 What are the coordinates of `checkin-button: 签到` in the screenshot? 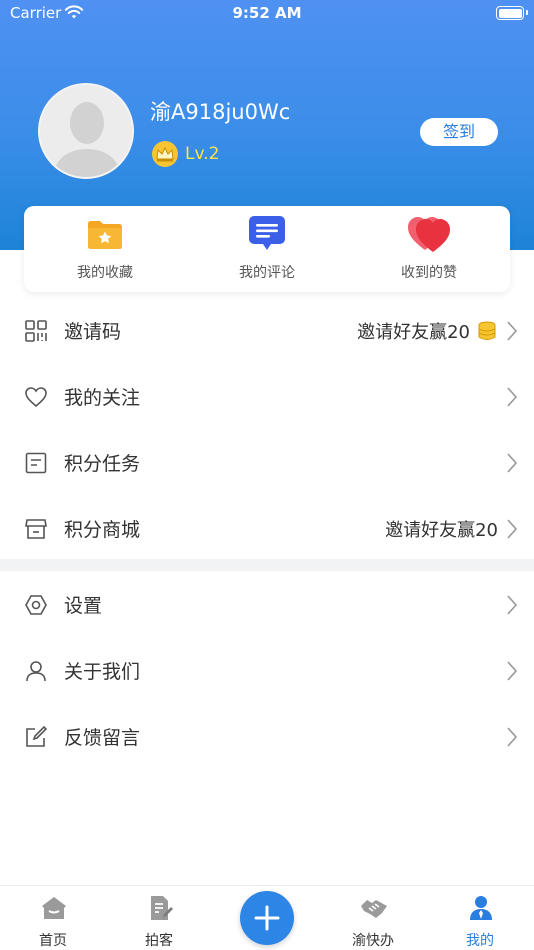 It's located at (459, 132).